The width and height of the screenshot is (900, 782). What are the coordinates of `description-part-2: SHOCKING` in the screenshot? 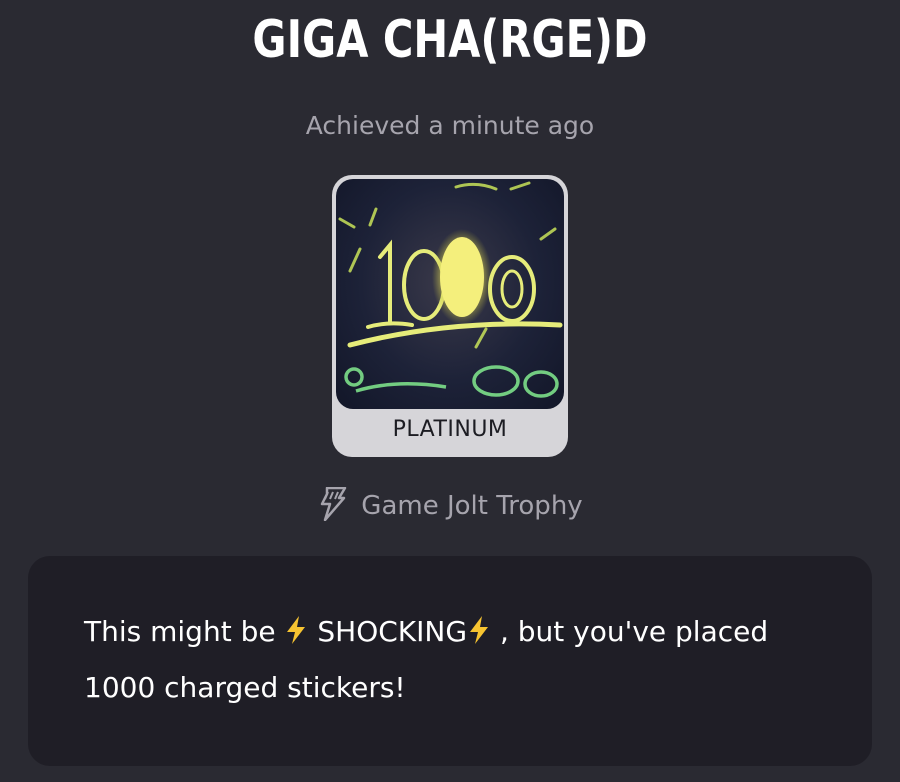 It's located at (388, 631).